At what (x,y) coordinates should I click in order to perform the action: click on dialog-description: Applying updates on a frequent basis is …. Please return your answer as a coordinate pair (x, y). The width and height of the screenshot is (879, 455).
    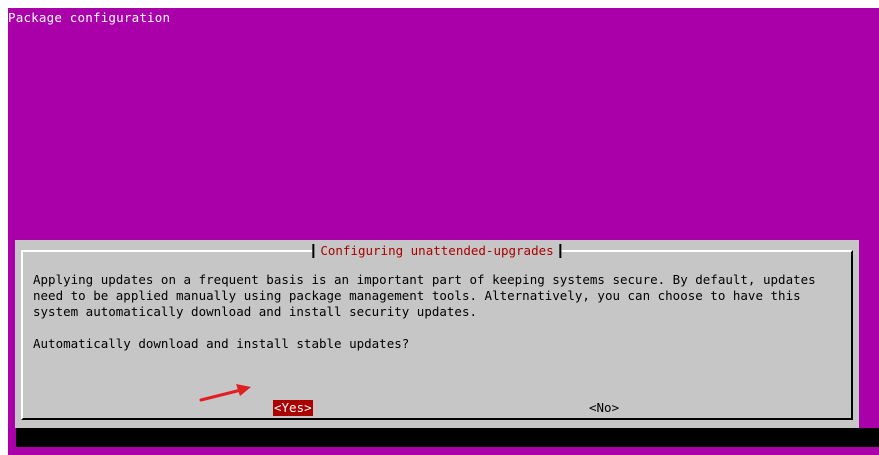
    Looking at the image, I should click on (428, 295).